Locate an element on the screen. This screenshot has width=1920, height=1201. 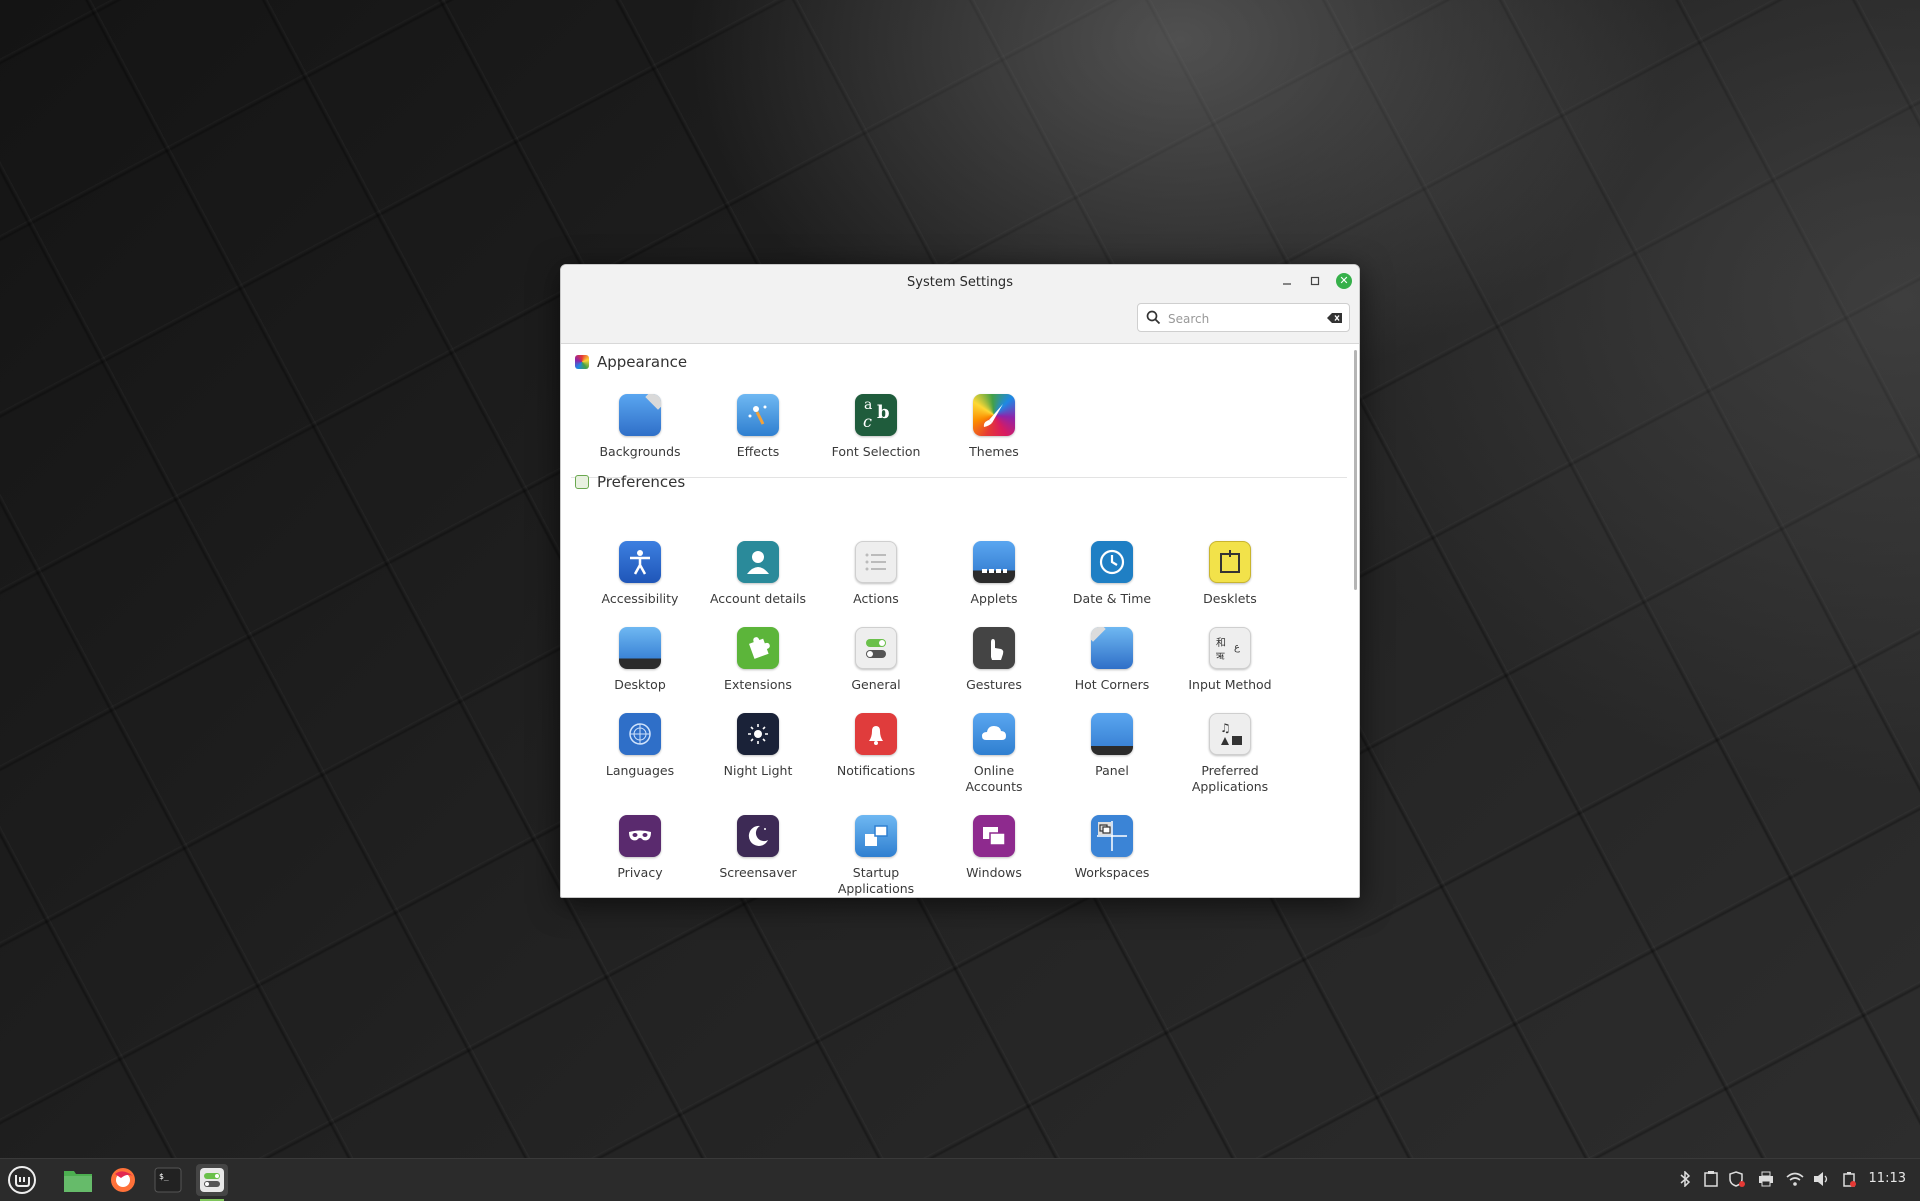
scrollbar is located at coordinates (1355, 470).